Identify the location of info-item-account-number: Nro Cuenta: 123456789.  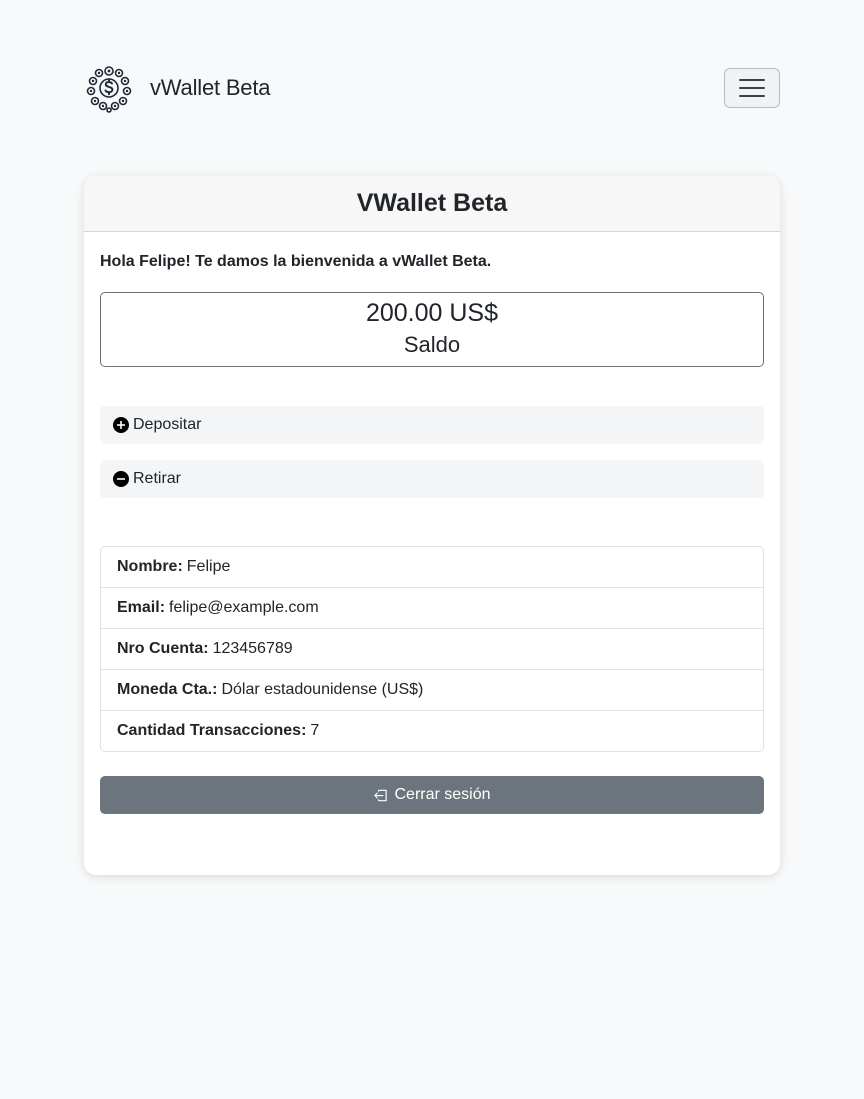
(432, 649).